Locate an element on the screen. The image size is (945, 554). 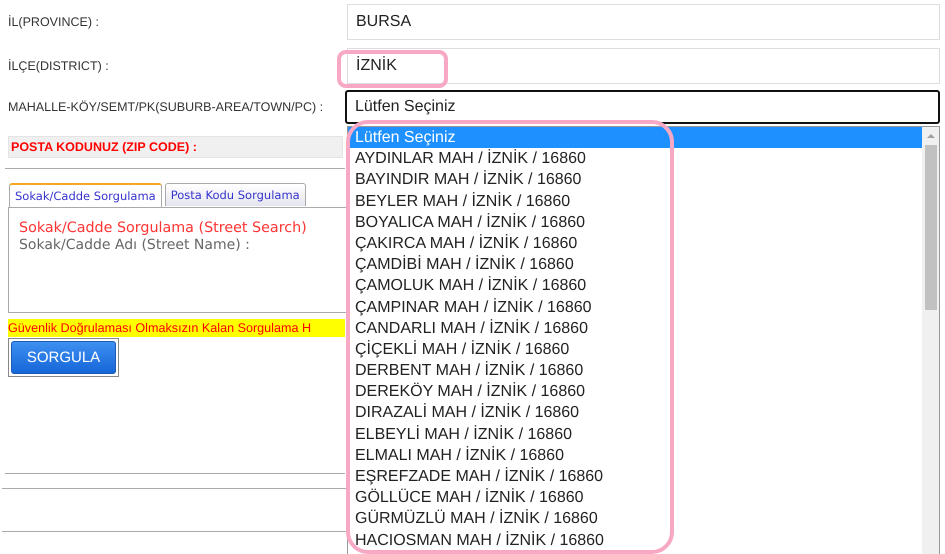
dropdown-option: CANDARLI MAH / İZNİK / 16860 is located at coordinates (635, 328).